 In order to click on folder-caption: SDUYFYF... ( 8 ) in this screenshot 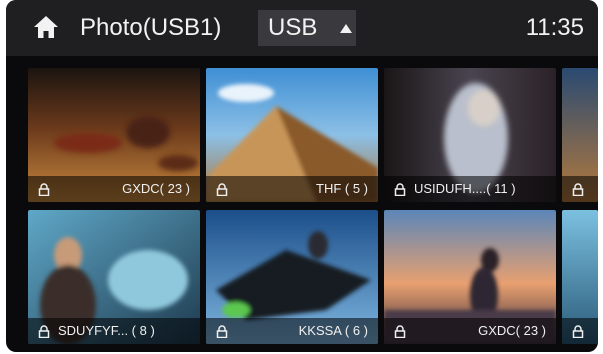, I will do `click(114, 331)`.